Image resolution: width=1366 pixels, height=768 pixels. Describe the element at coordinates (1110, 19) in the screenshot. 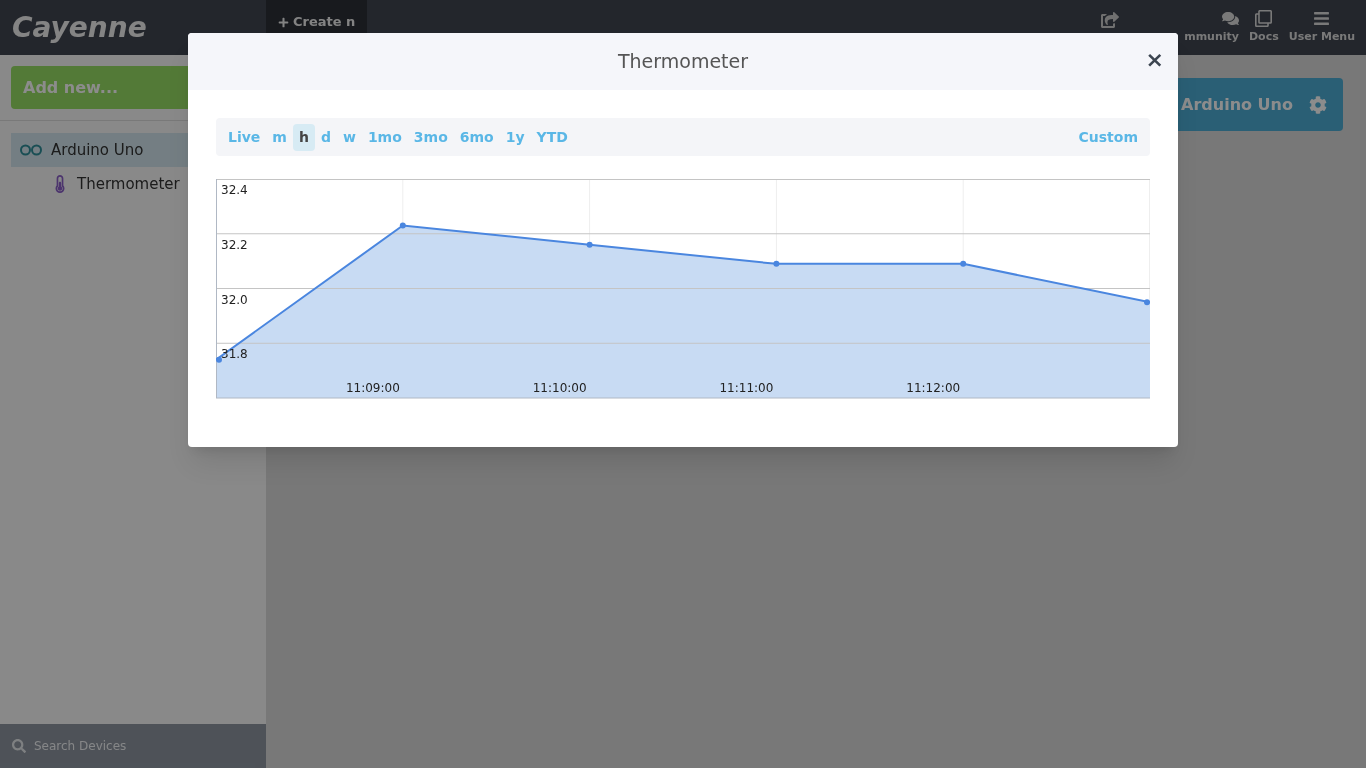

I see `share-icon` at that location.